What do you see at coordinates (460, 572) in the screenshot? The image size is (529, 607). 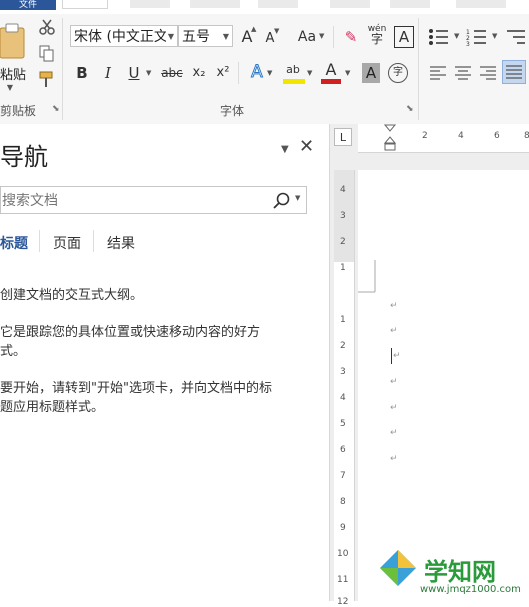 I see `watermark-text: 学知网` at bounding box center [460, 572].